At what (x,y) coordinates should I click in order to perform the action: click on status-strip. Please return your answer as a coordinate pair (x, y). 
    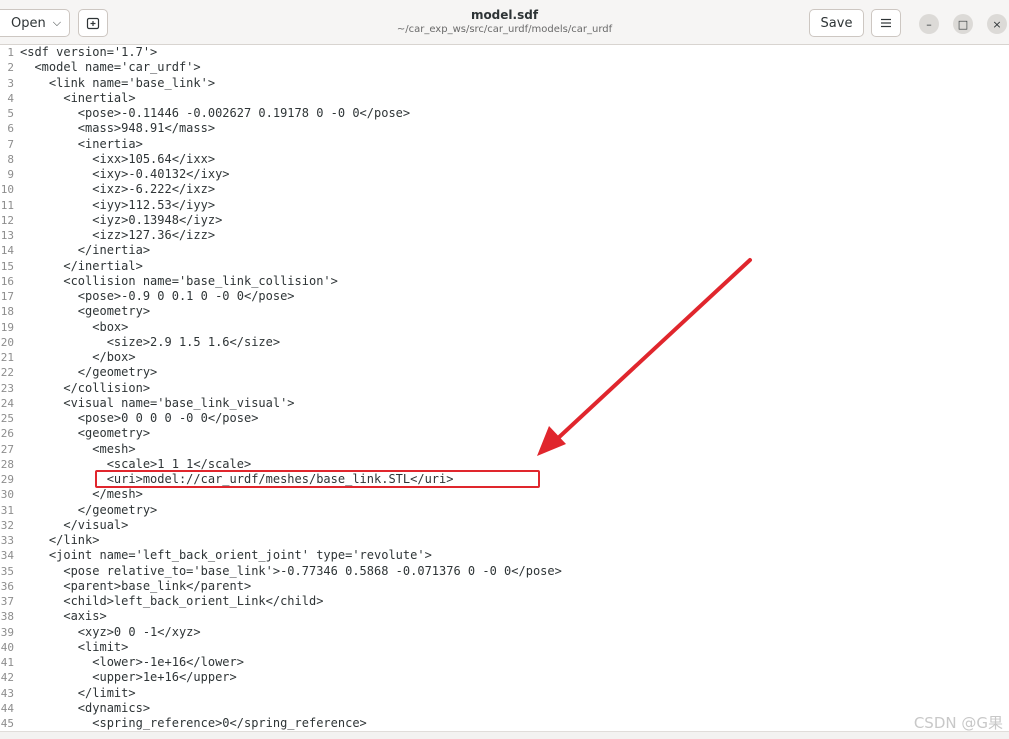
    Looking at the image, I should click on (504, 735).